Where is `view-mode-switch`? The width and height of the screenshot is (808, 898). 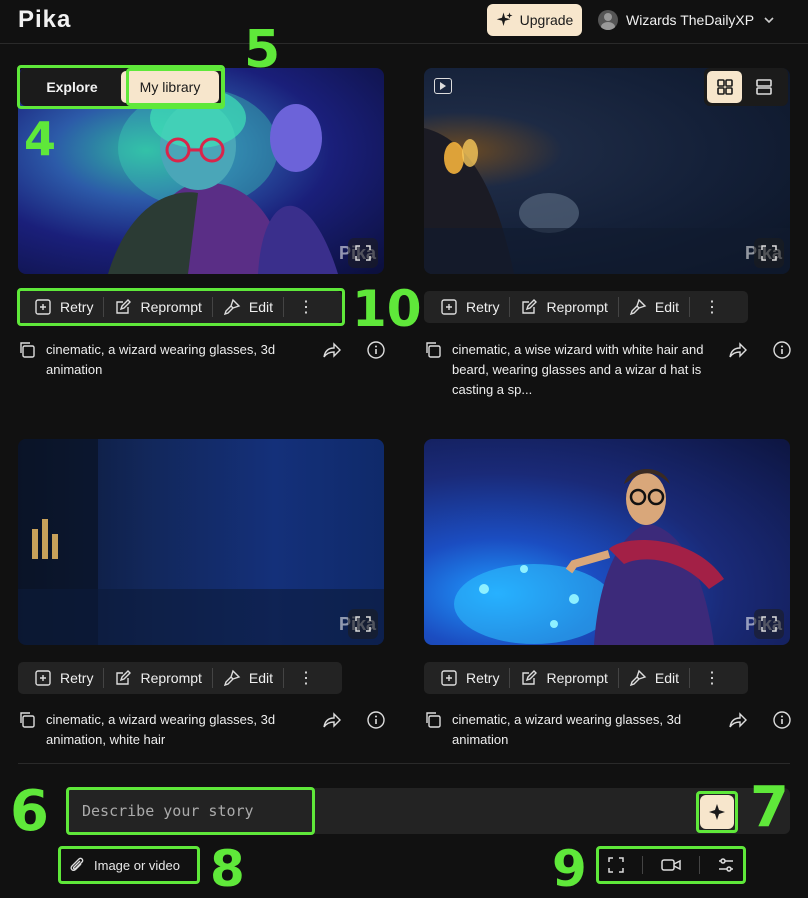 view-mode-switch is located at coordinates (746, 87).